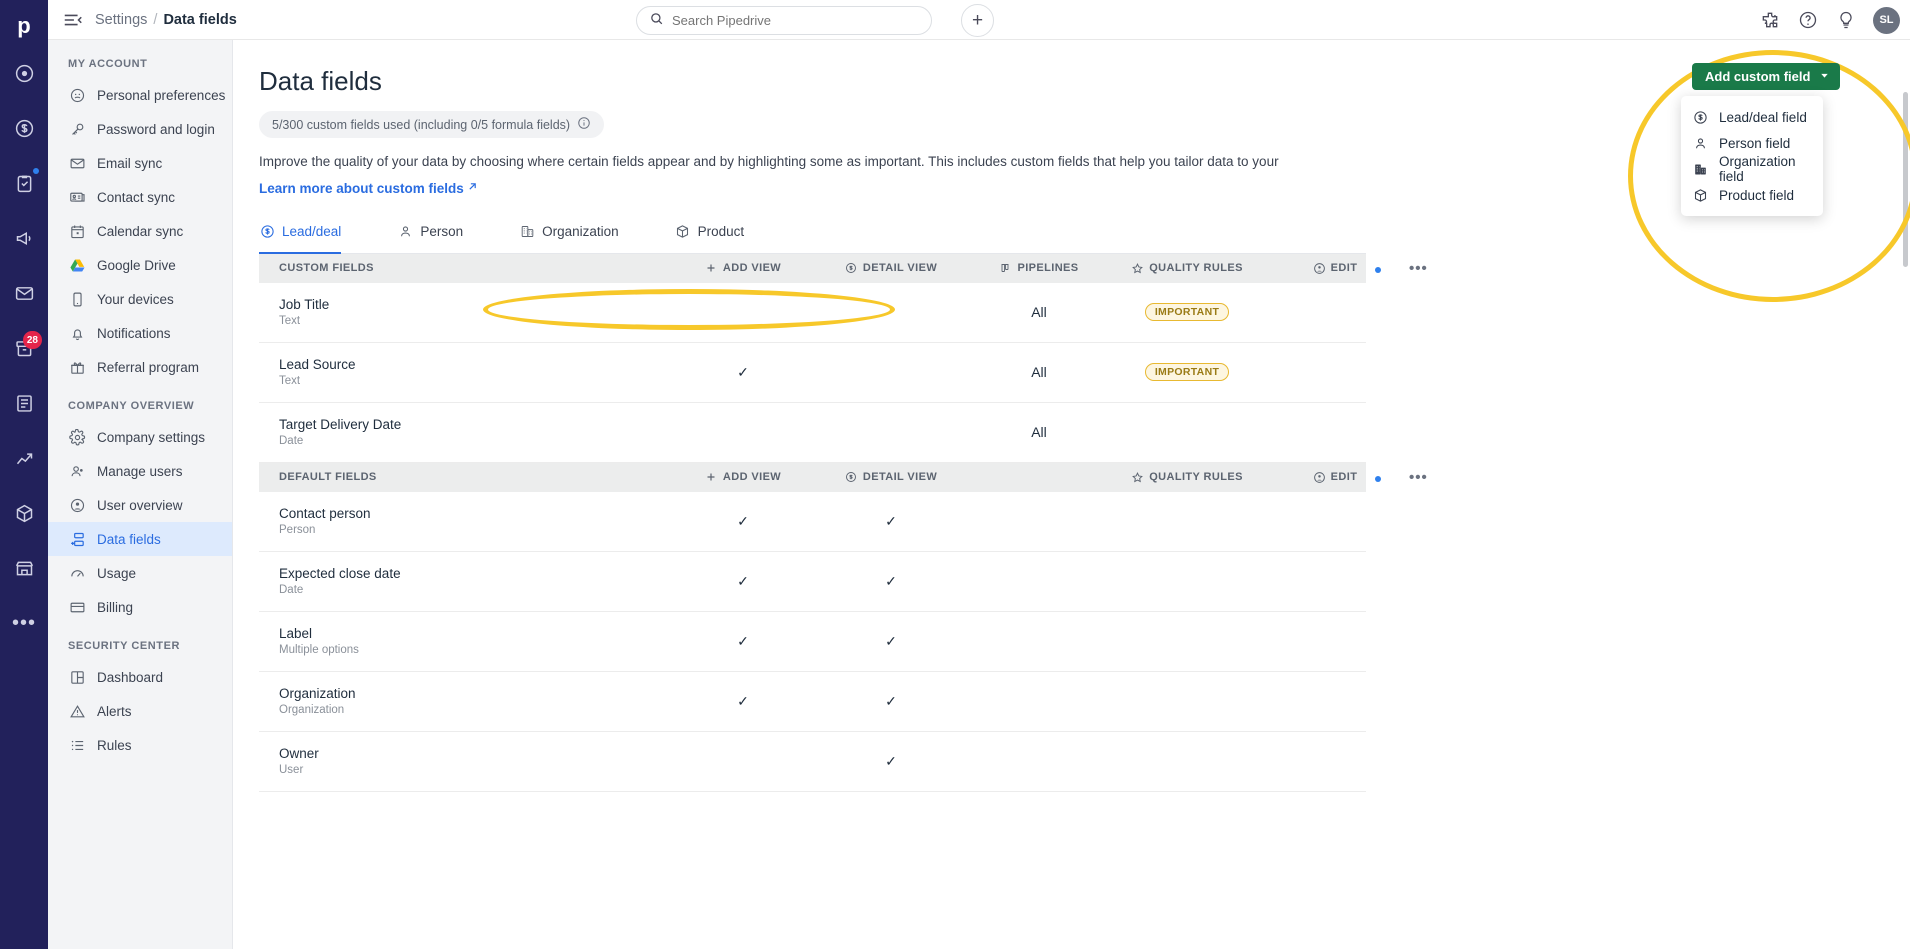 This screenshot has width=1910, height=949. What do you see at coordinates (73, 20) in the screenshot?
I see `menu-collapse-icon` at bounding box center [73, 20].